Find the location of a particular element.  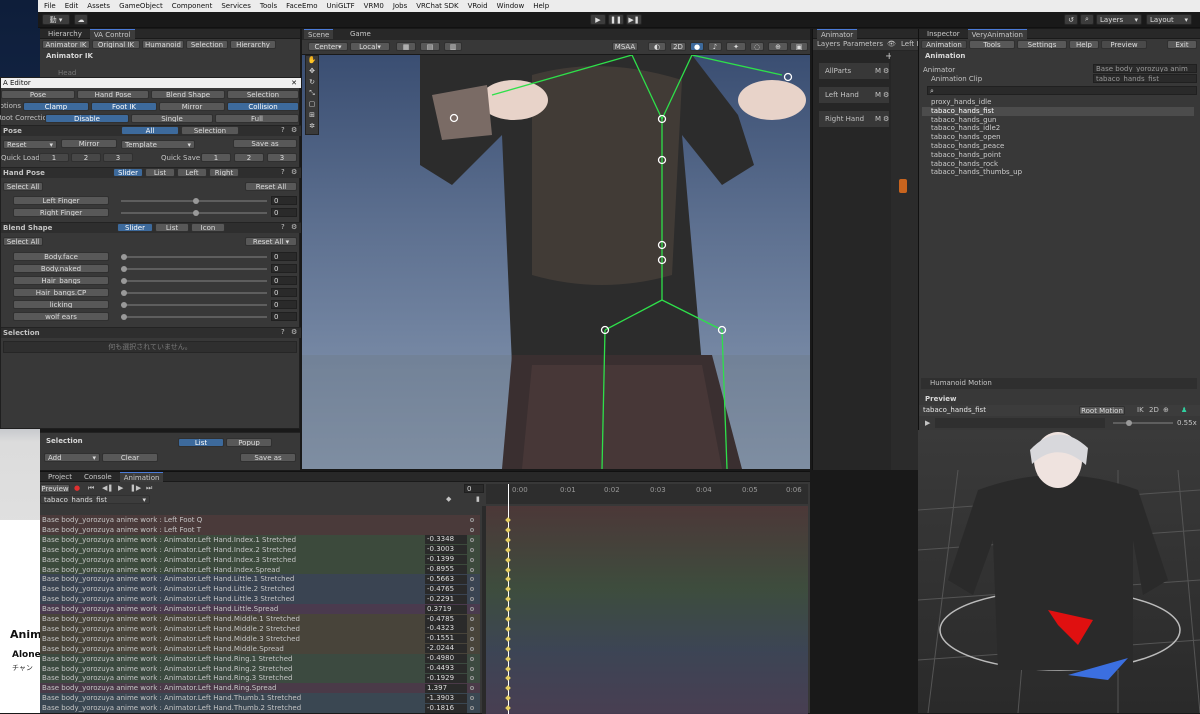

selection-tab: Selection is located at coordinates (207, 44).